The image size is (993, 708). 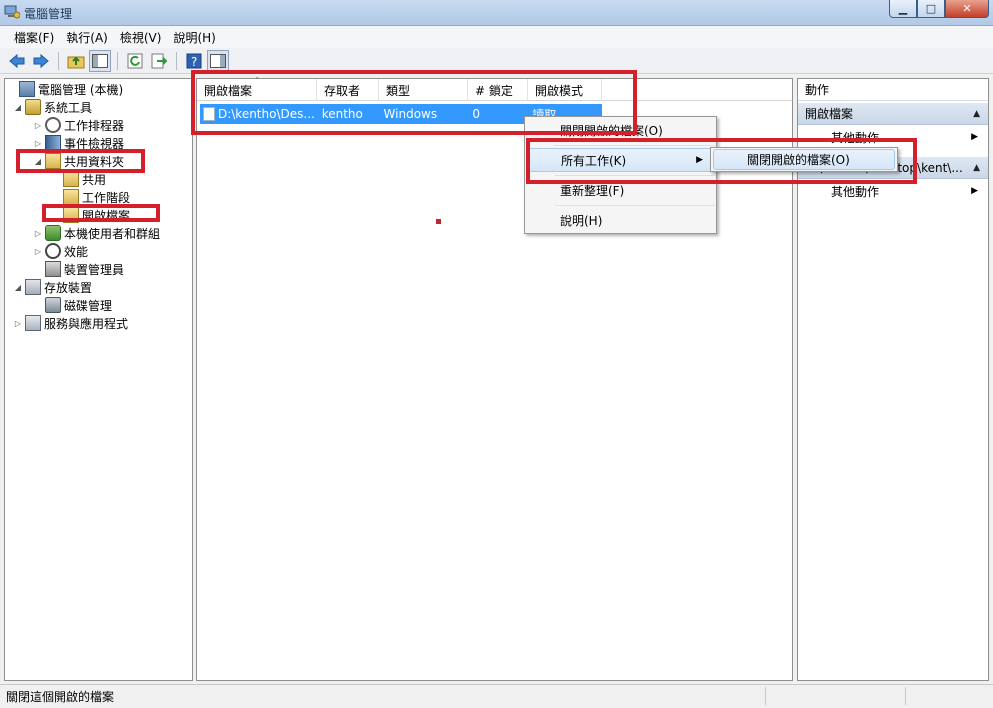 I want to click on menu-separator, so click(x=635, y=205).